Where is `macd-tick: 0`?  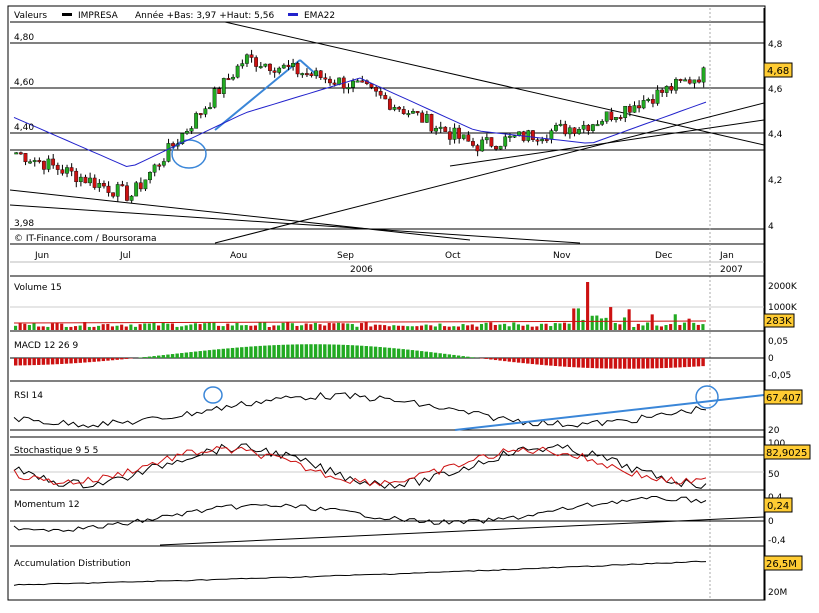
macd-tick: 0 is located at coordinates (771, 359).